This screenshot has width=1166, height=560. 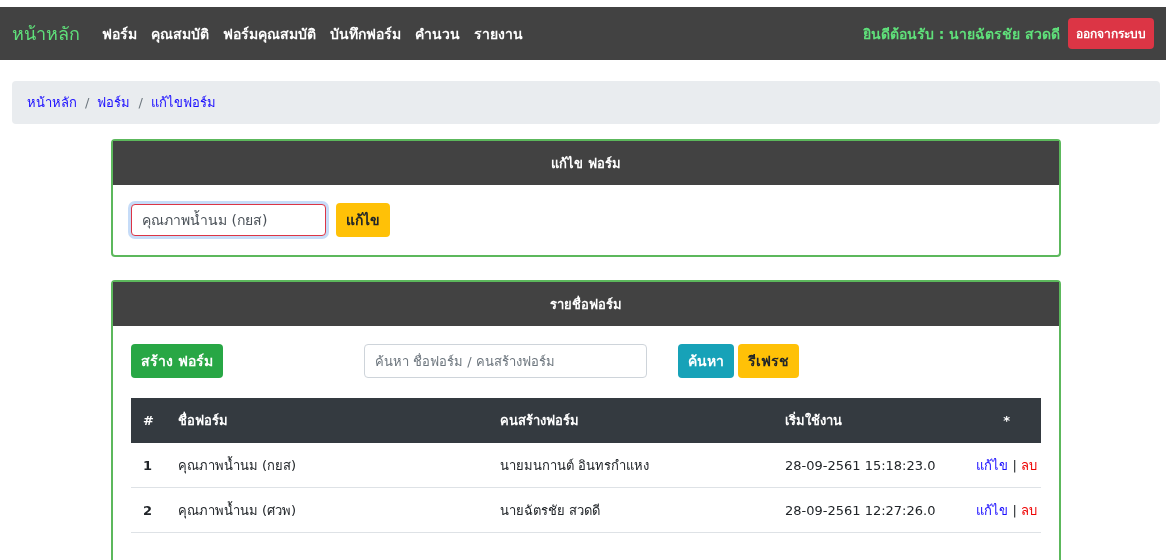 I want to click on search-field: ค้นหา ชื่อฟอร์ม / คนสร้างฟอร์ม, so click(x=505, y=361).